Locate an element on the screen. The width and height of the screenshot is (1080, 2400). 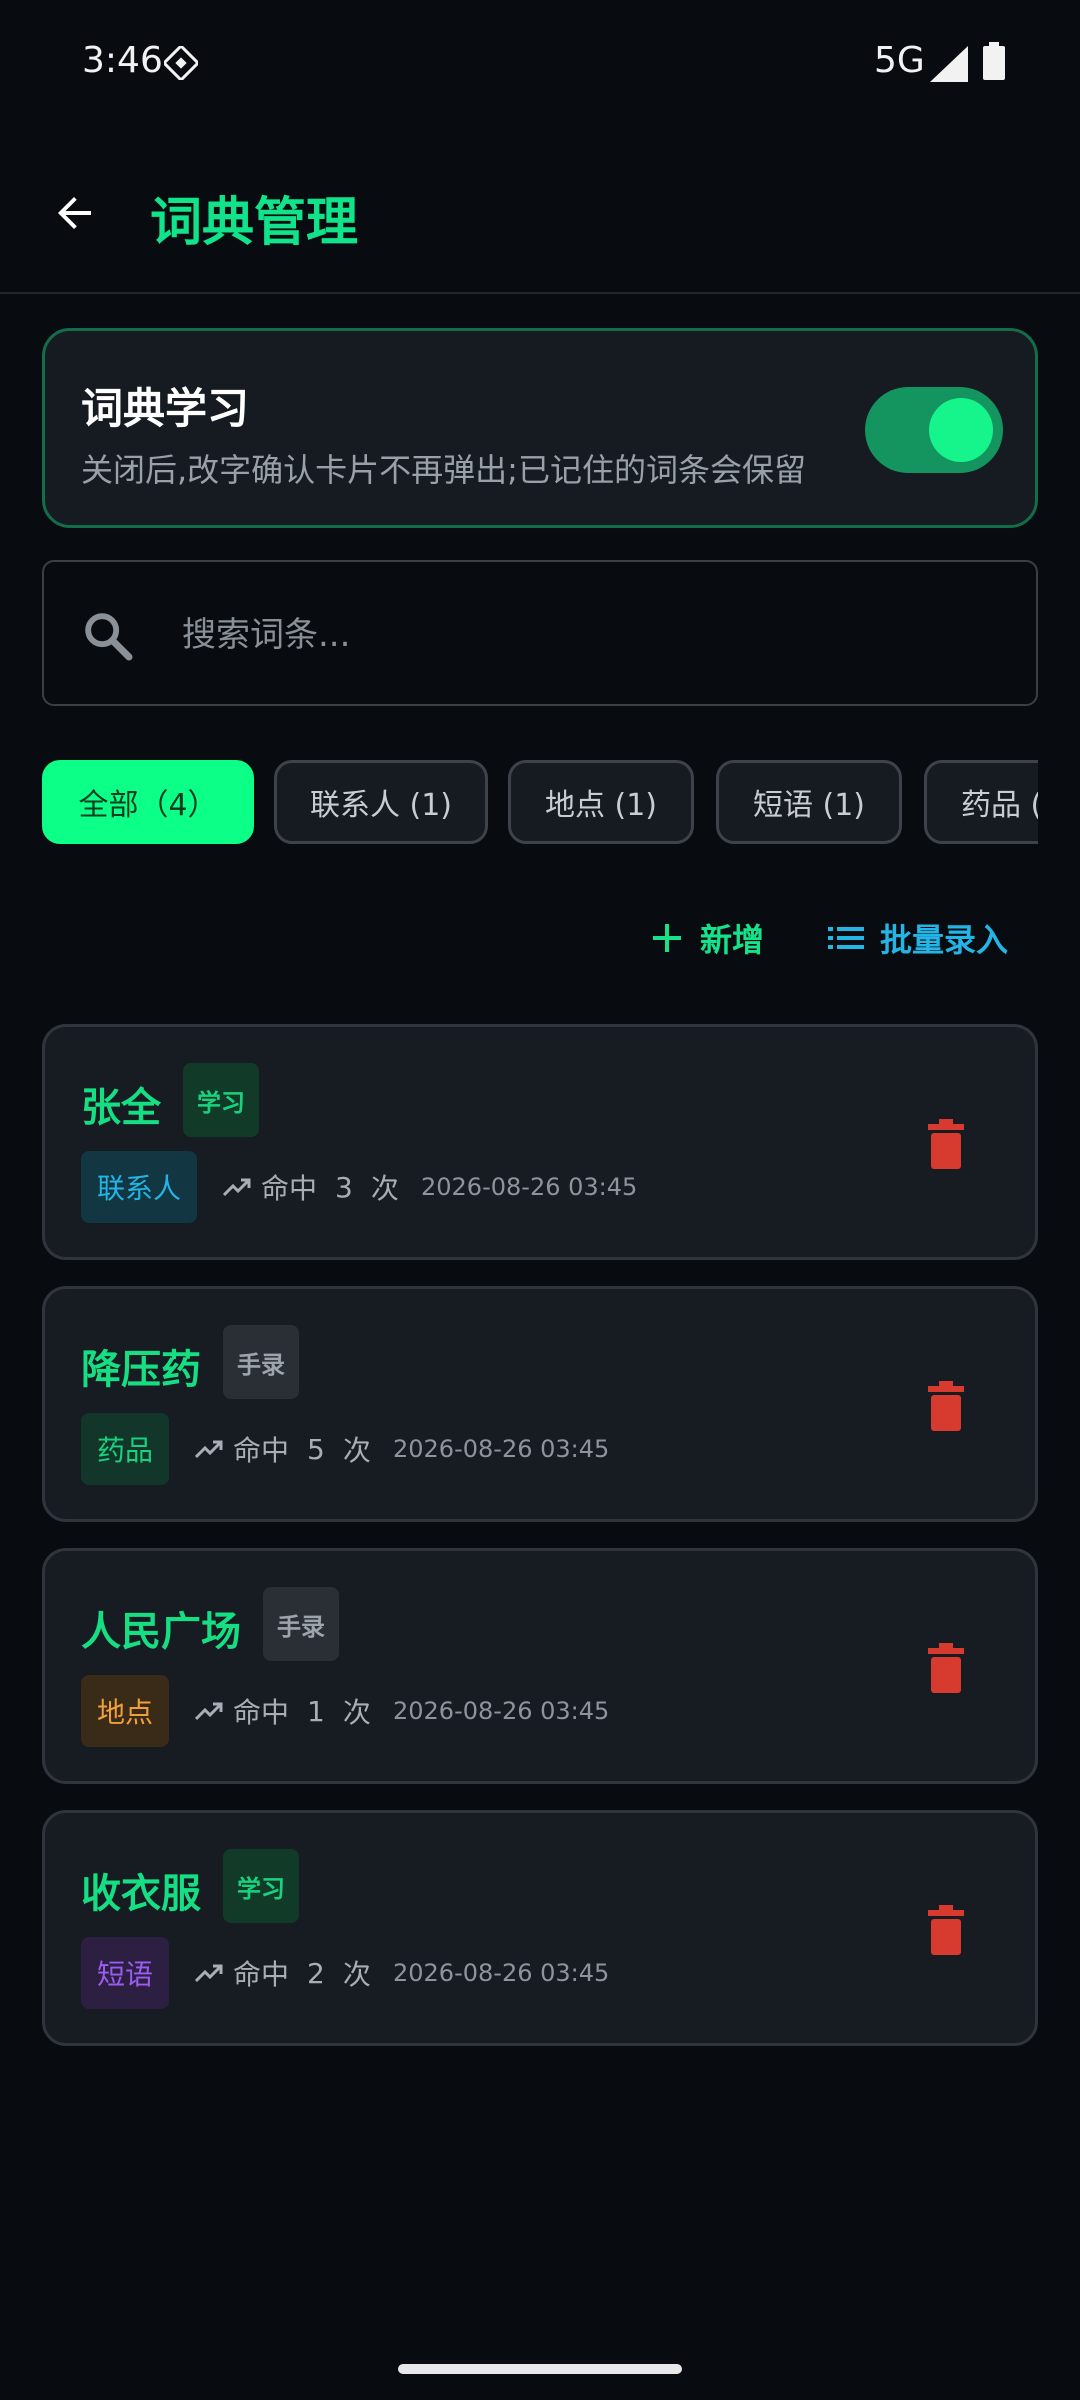
filter-chip-phrase: 短语 (1) is located at coordinates (809, 802).